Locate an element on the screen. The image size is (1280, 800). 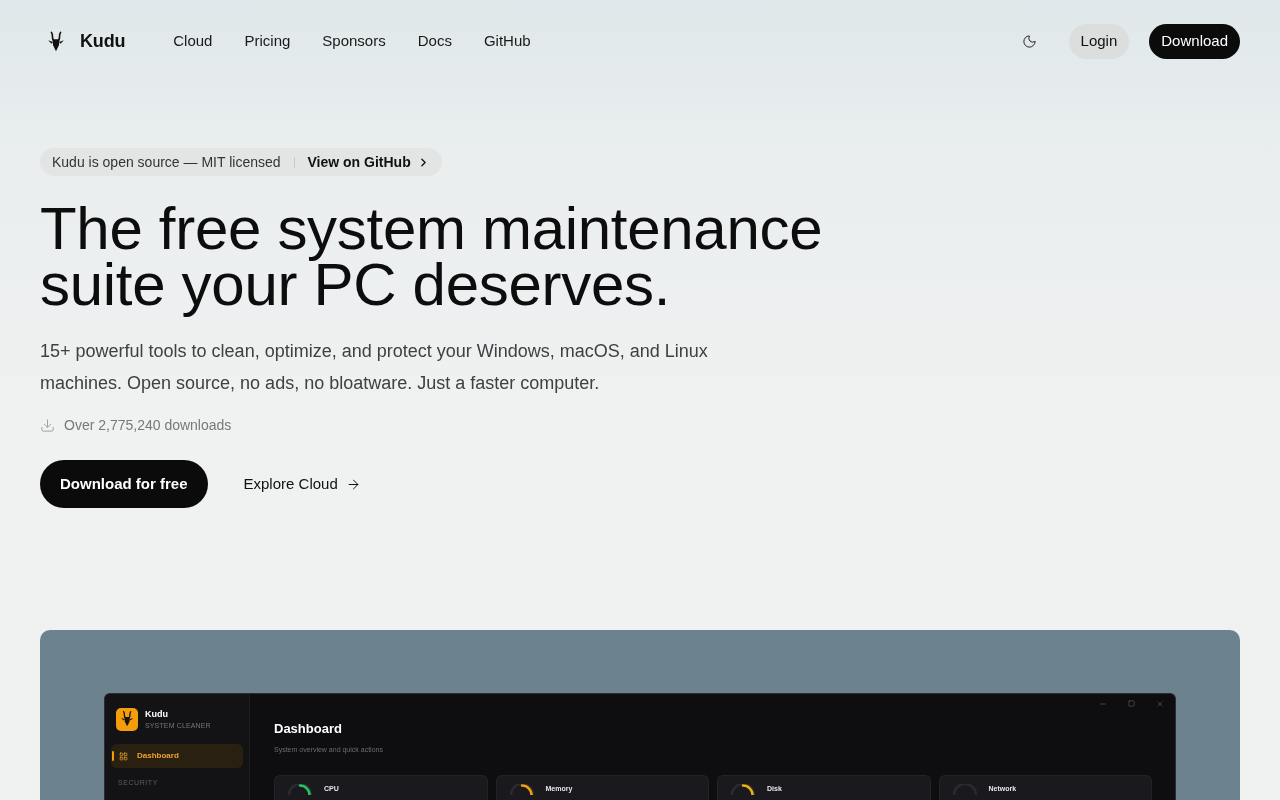
nav-link: Docs is located at coordinates (434, 41).